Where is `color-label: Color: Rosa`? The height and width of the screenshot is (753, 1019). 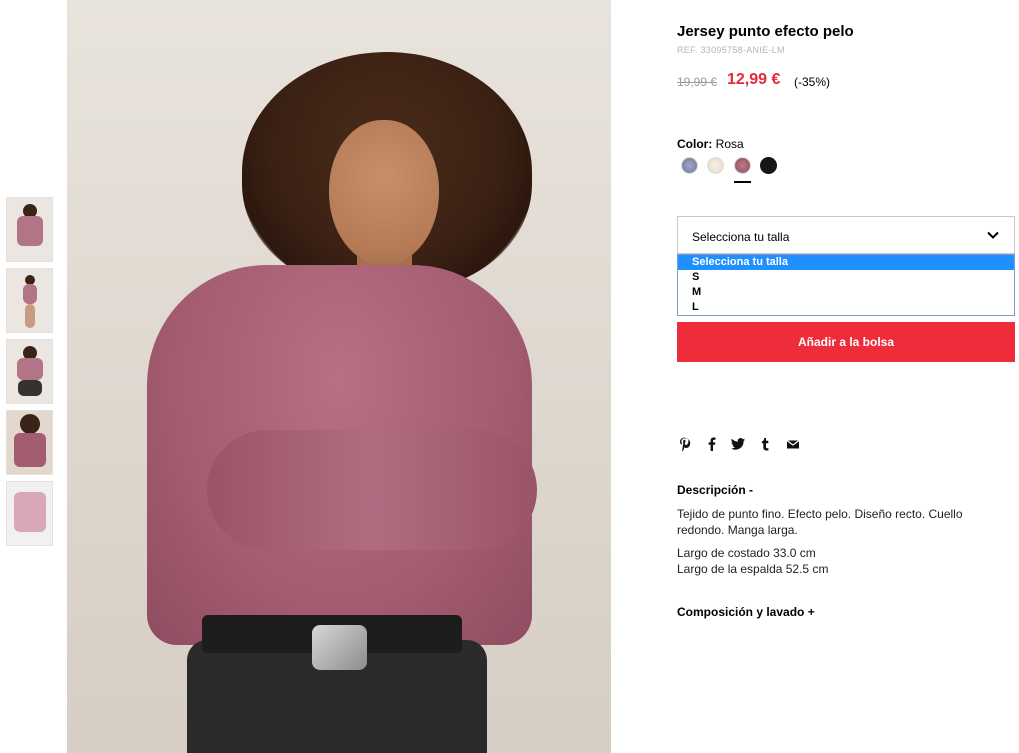 color-label: Color: Rosa is located at coordinates (710, 144).